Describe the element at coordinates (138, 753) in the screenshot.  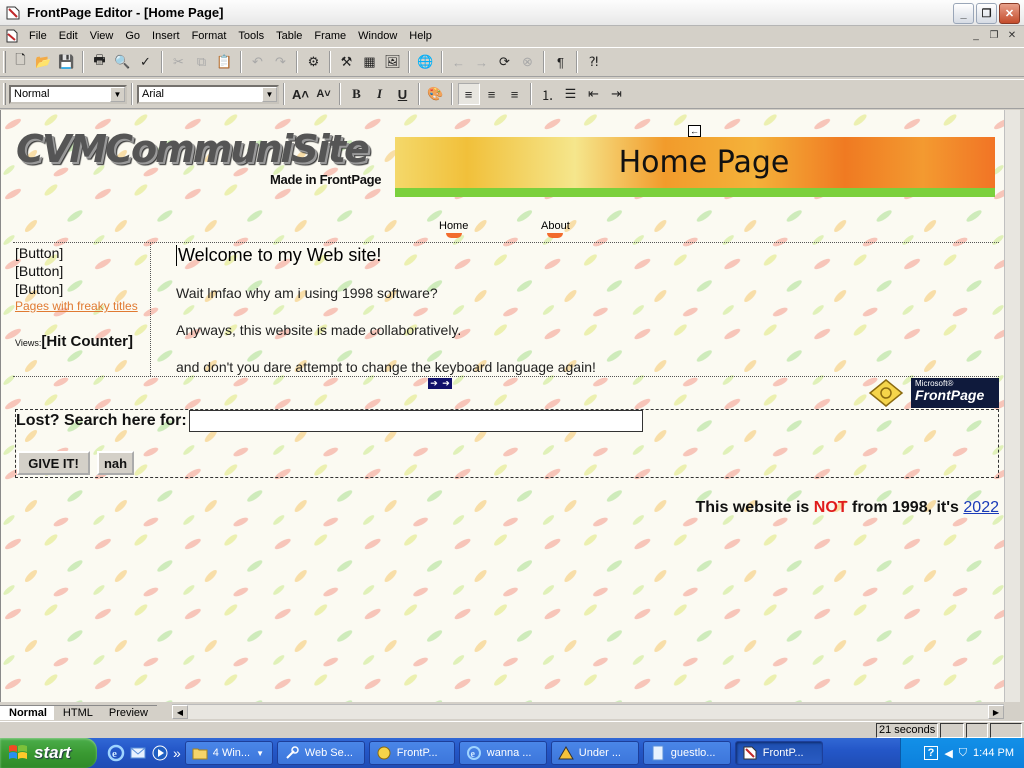
I see `outlook-express-icon` at that location.